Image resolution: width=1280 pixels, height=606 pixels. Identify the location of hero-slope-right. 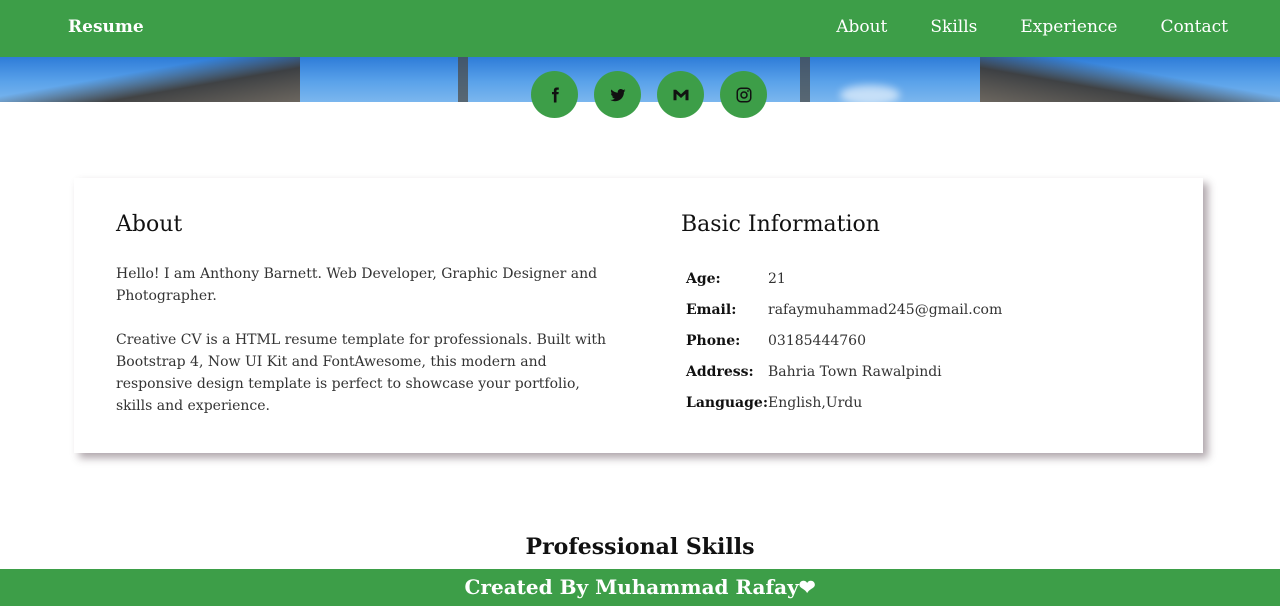
(1130, 79).